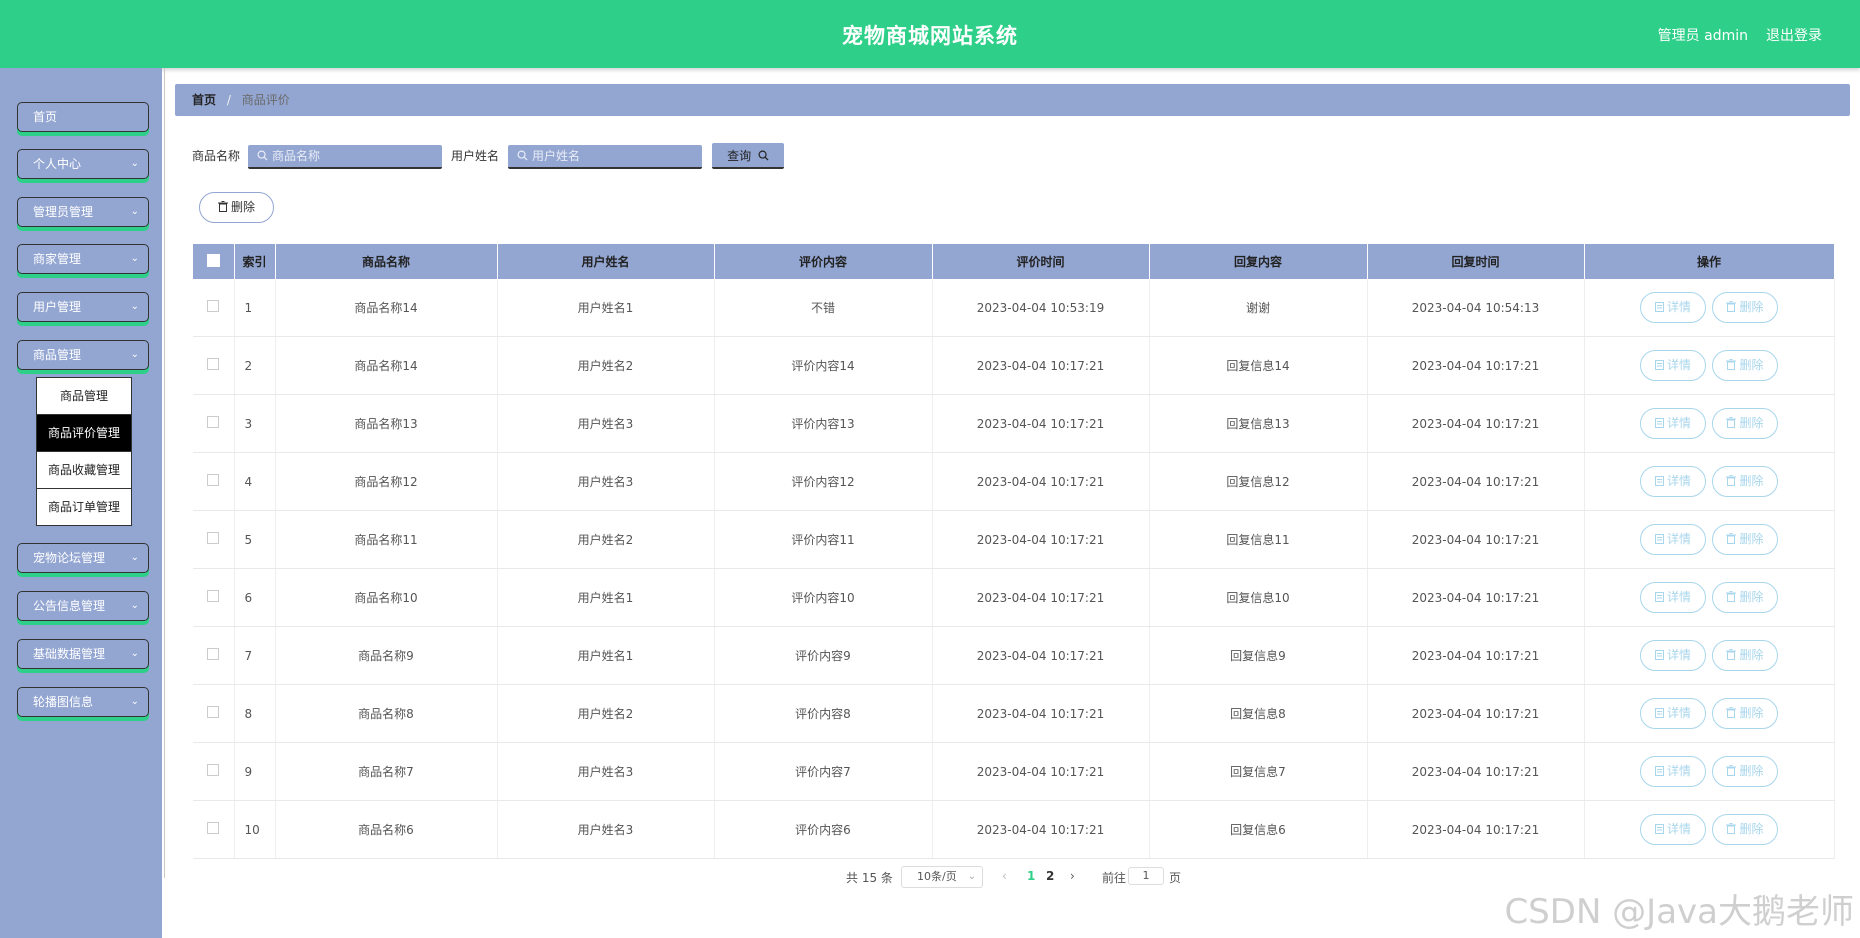 This screenshot has width=1860, height=938. What do you see at coordinates (164, 473) in the screenshot?
I see `content-divider` at bounding box center [164, 473].